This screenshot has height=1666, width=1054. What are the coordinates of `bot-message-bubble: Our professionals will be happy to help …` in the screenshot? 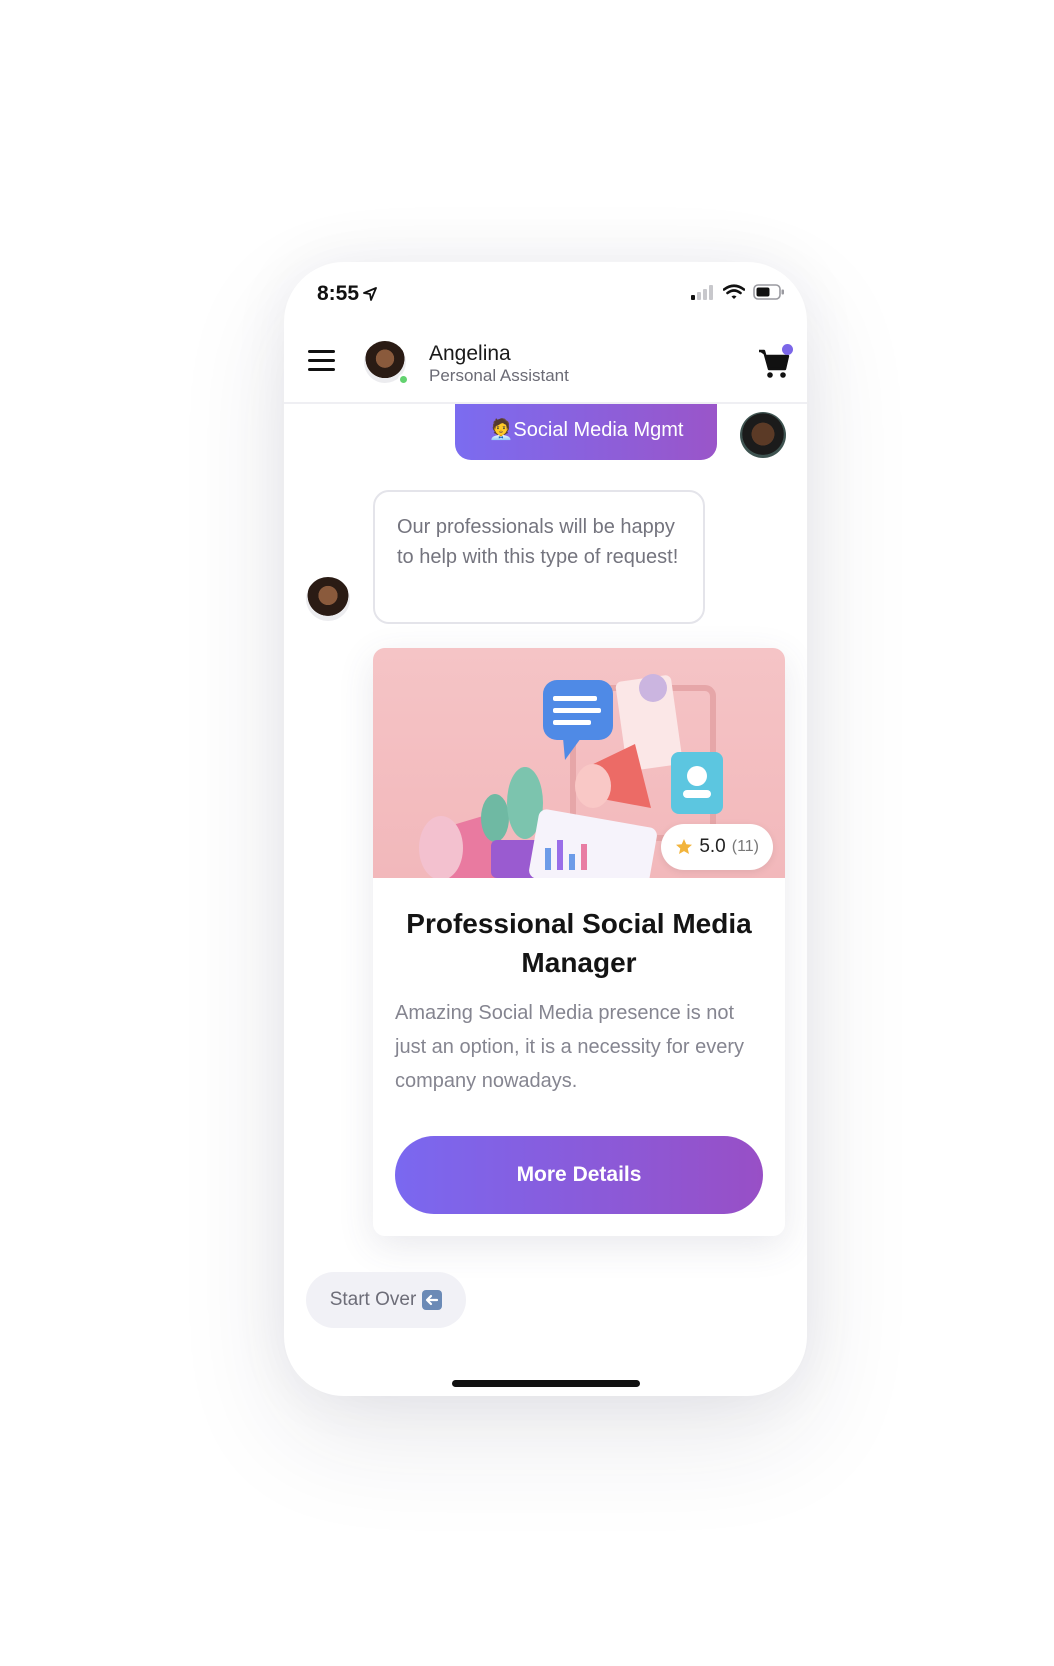 It's located at (539, 557).